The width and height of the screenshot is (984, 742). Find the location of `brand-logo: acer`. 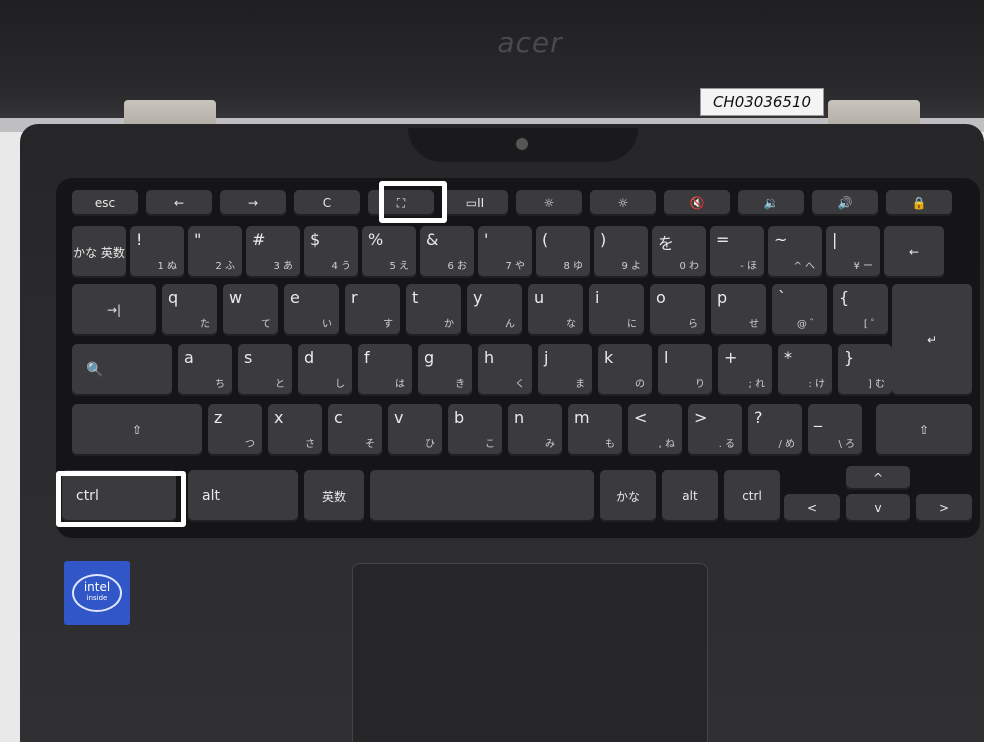

brand-logo: acer is located at coordinates (530, 42).